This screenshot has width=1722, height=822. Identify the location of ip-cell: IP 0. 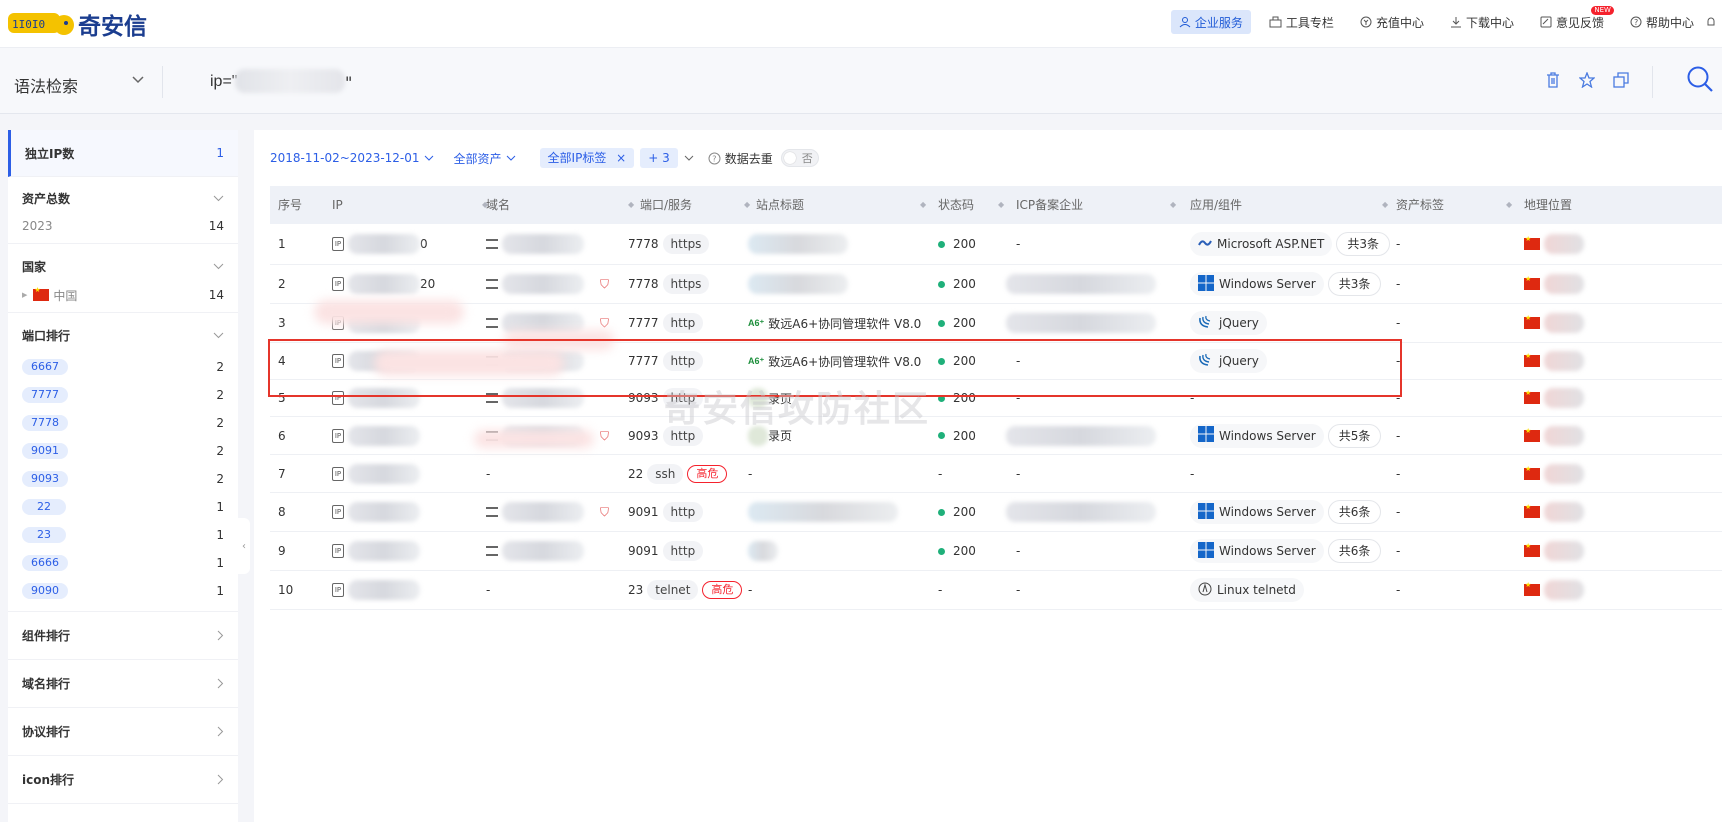
(380, 244).